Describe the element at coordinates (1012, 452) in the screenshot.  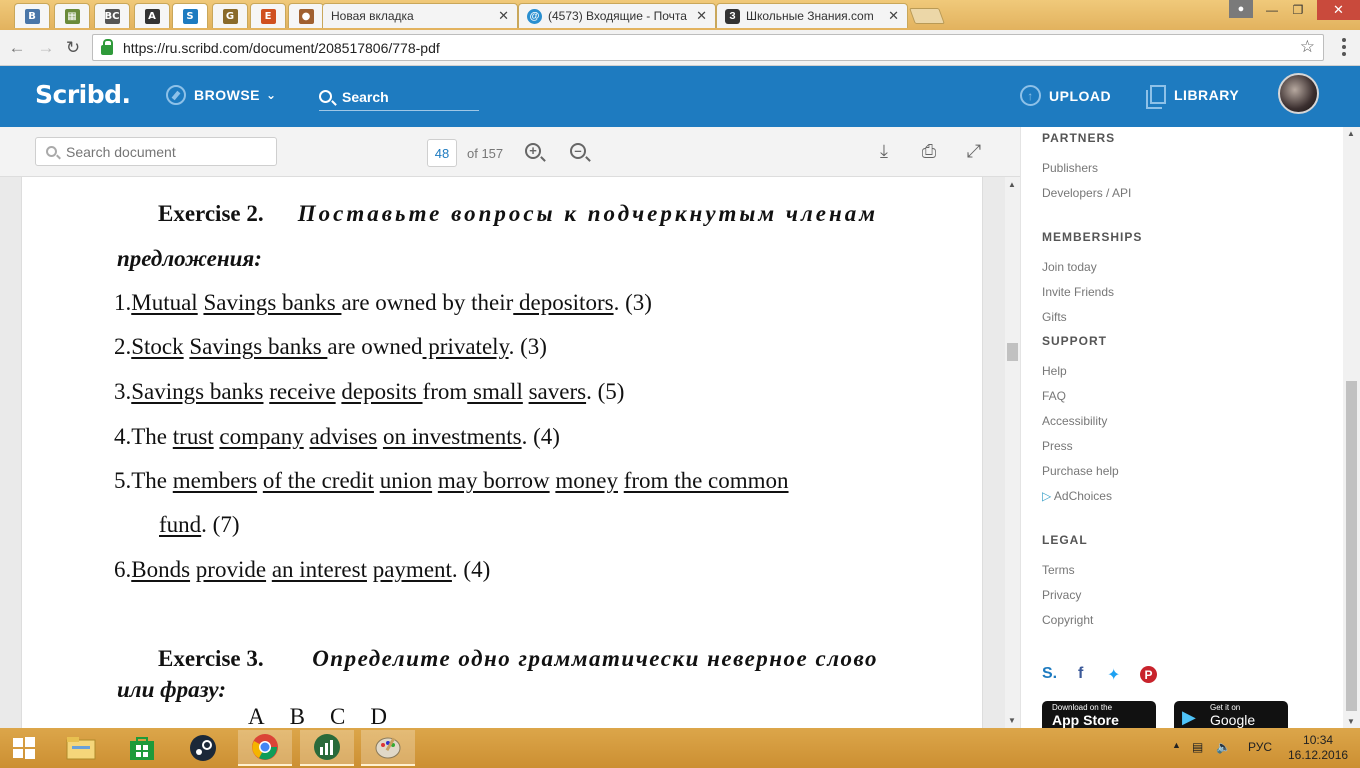
I see `document-scrollbar: ▲ ▼` at that location.